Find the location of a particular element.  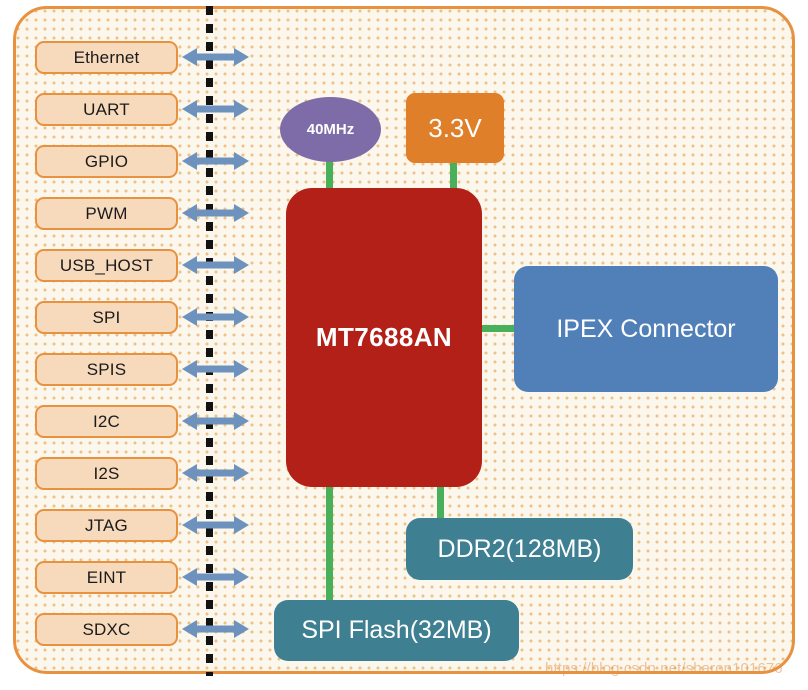

spi-flash-block: SPI Flash(32MB) is located at coordinates (396, 630).